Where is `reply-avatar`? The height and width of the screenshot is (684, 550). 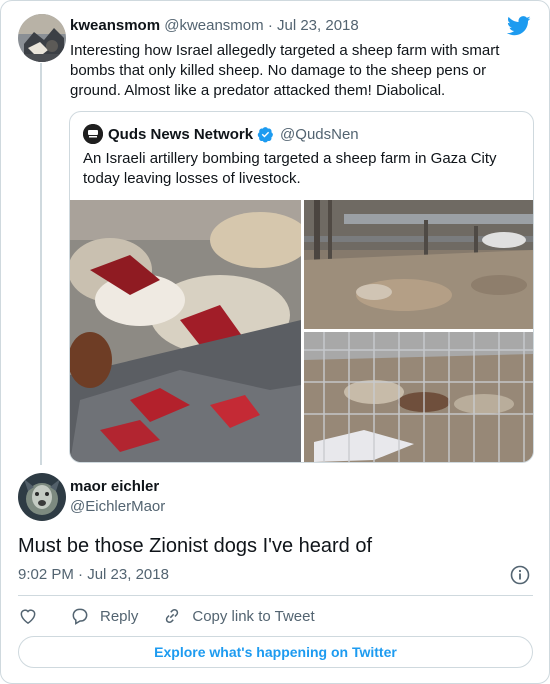 reply-avatar is located at coordinates (42, 497).